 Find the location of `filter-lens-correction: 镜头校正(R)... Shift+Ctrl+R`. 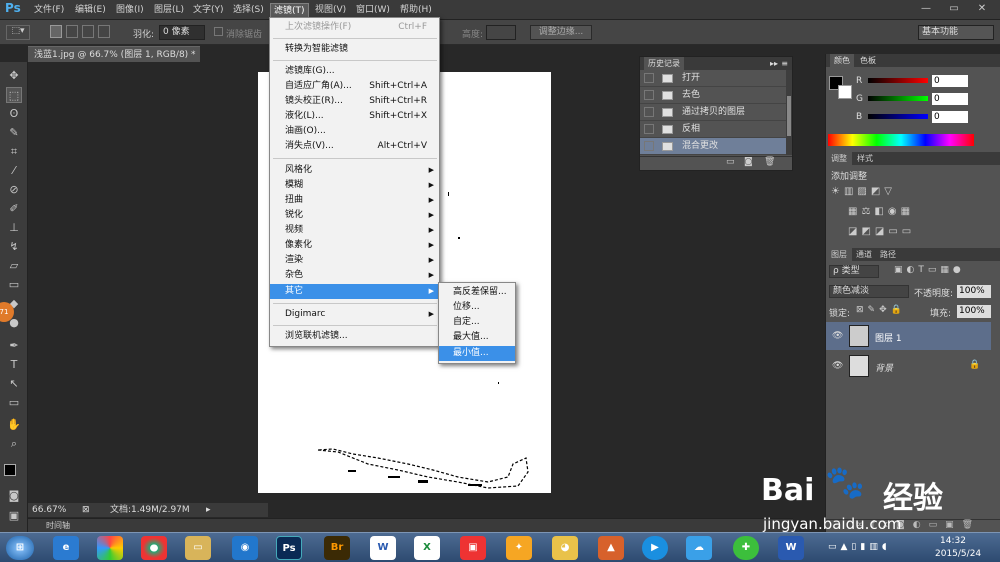

filter-lens-correction: 镜头校正(R)... Shift+Ctrl+R is located at coordinates (354, 101).